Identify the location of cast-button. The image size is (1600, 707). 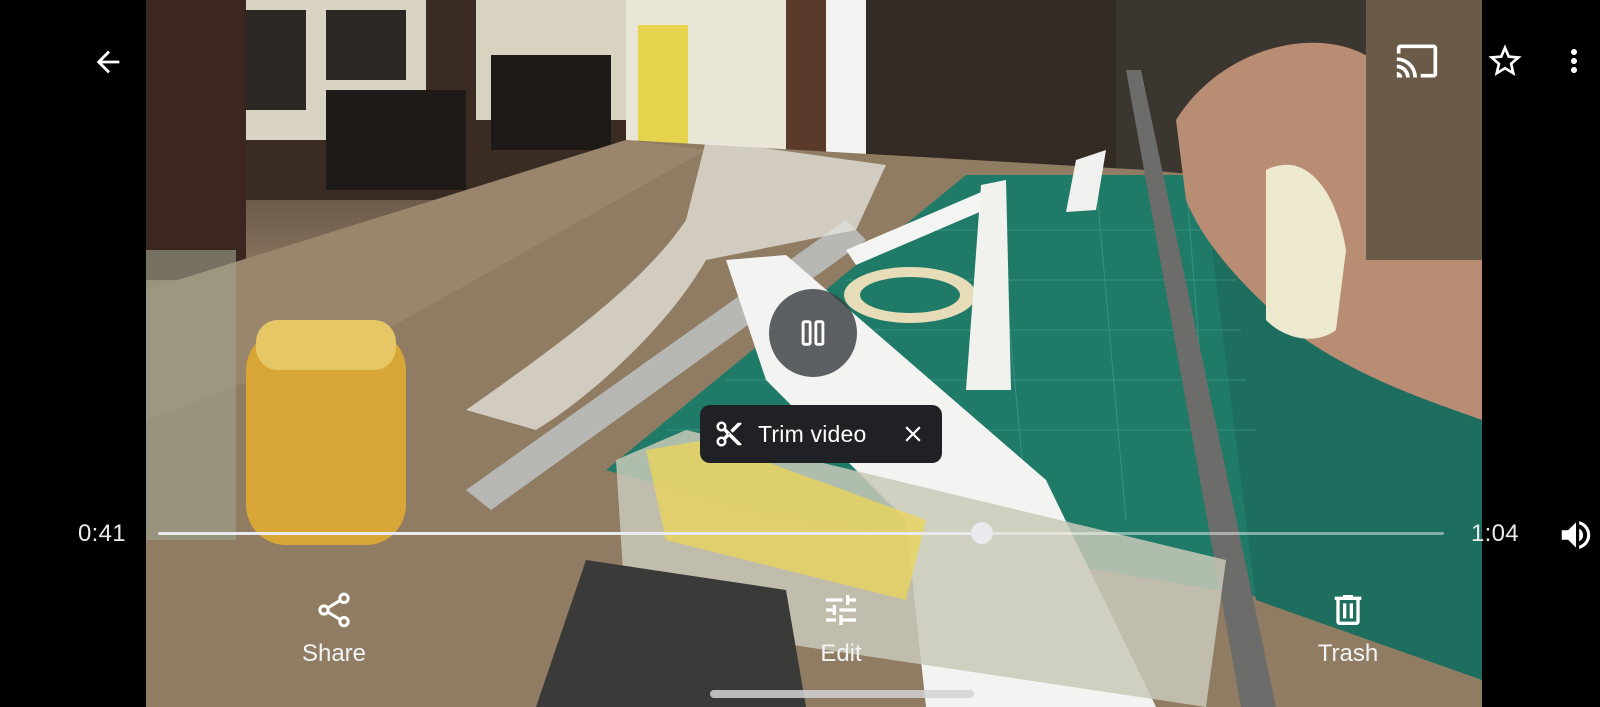
(1417, 61).